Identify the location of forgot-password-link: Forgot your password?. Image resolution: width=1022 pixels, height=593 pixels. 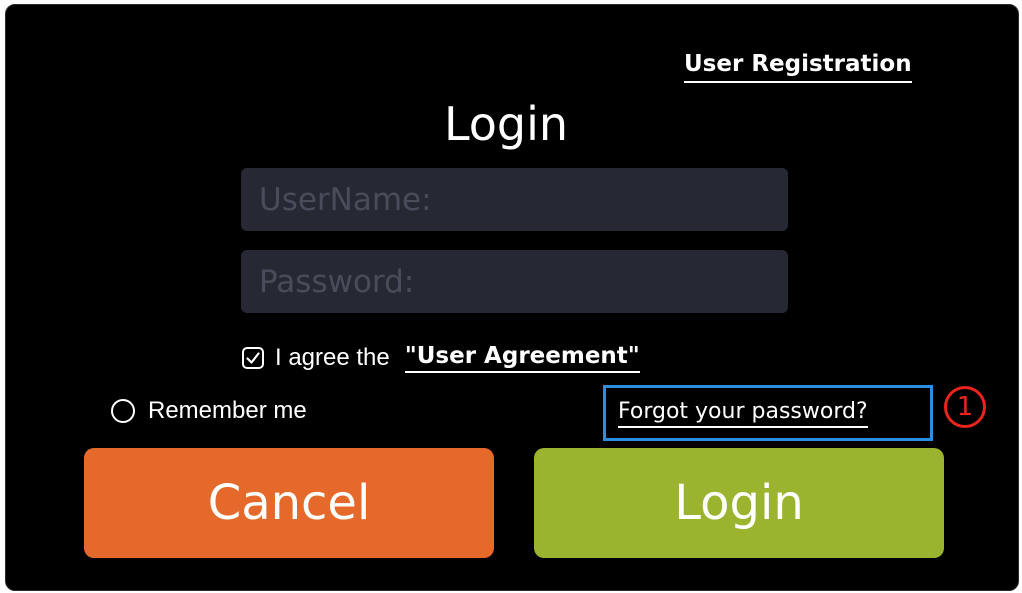
(743, 413).